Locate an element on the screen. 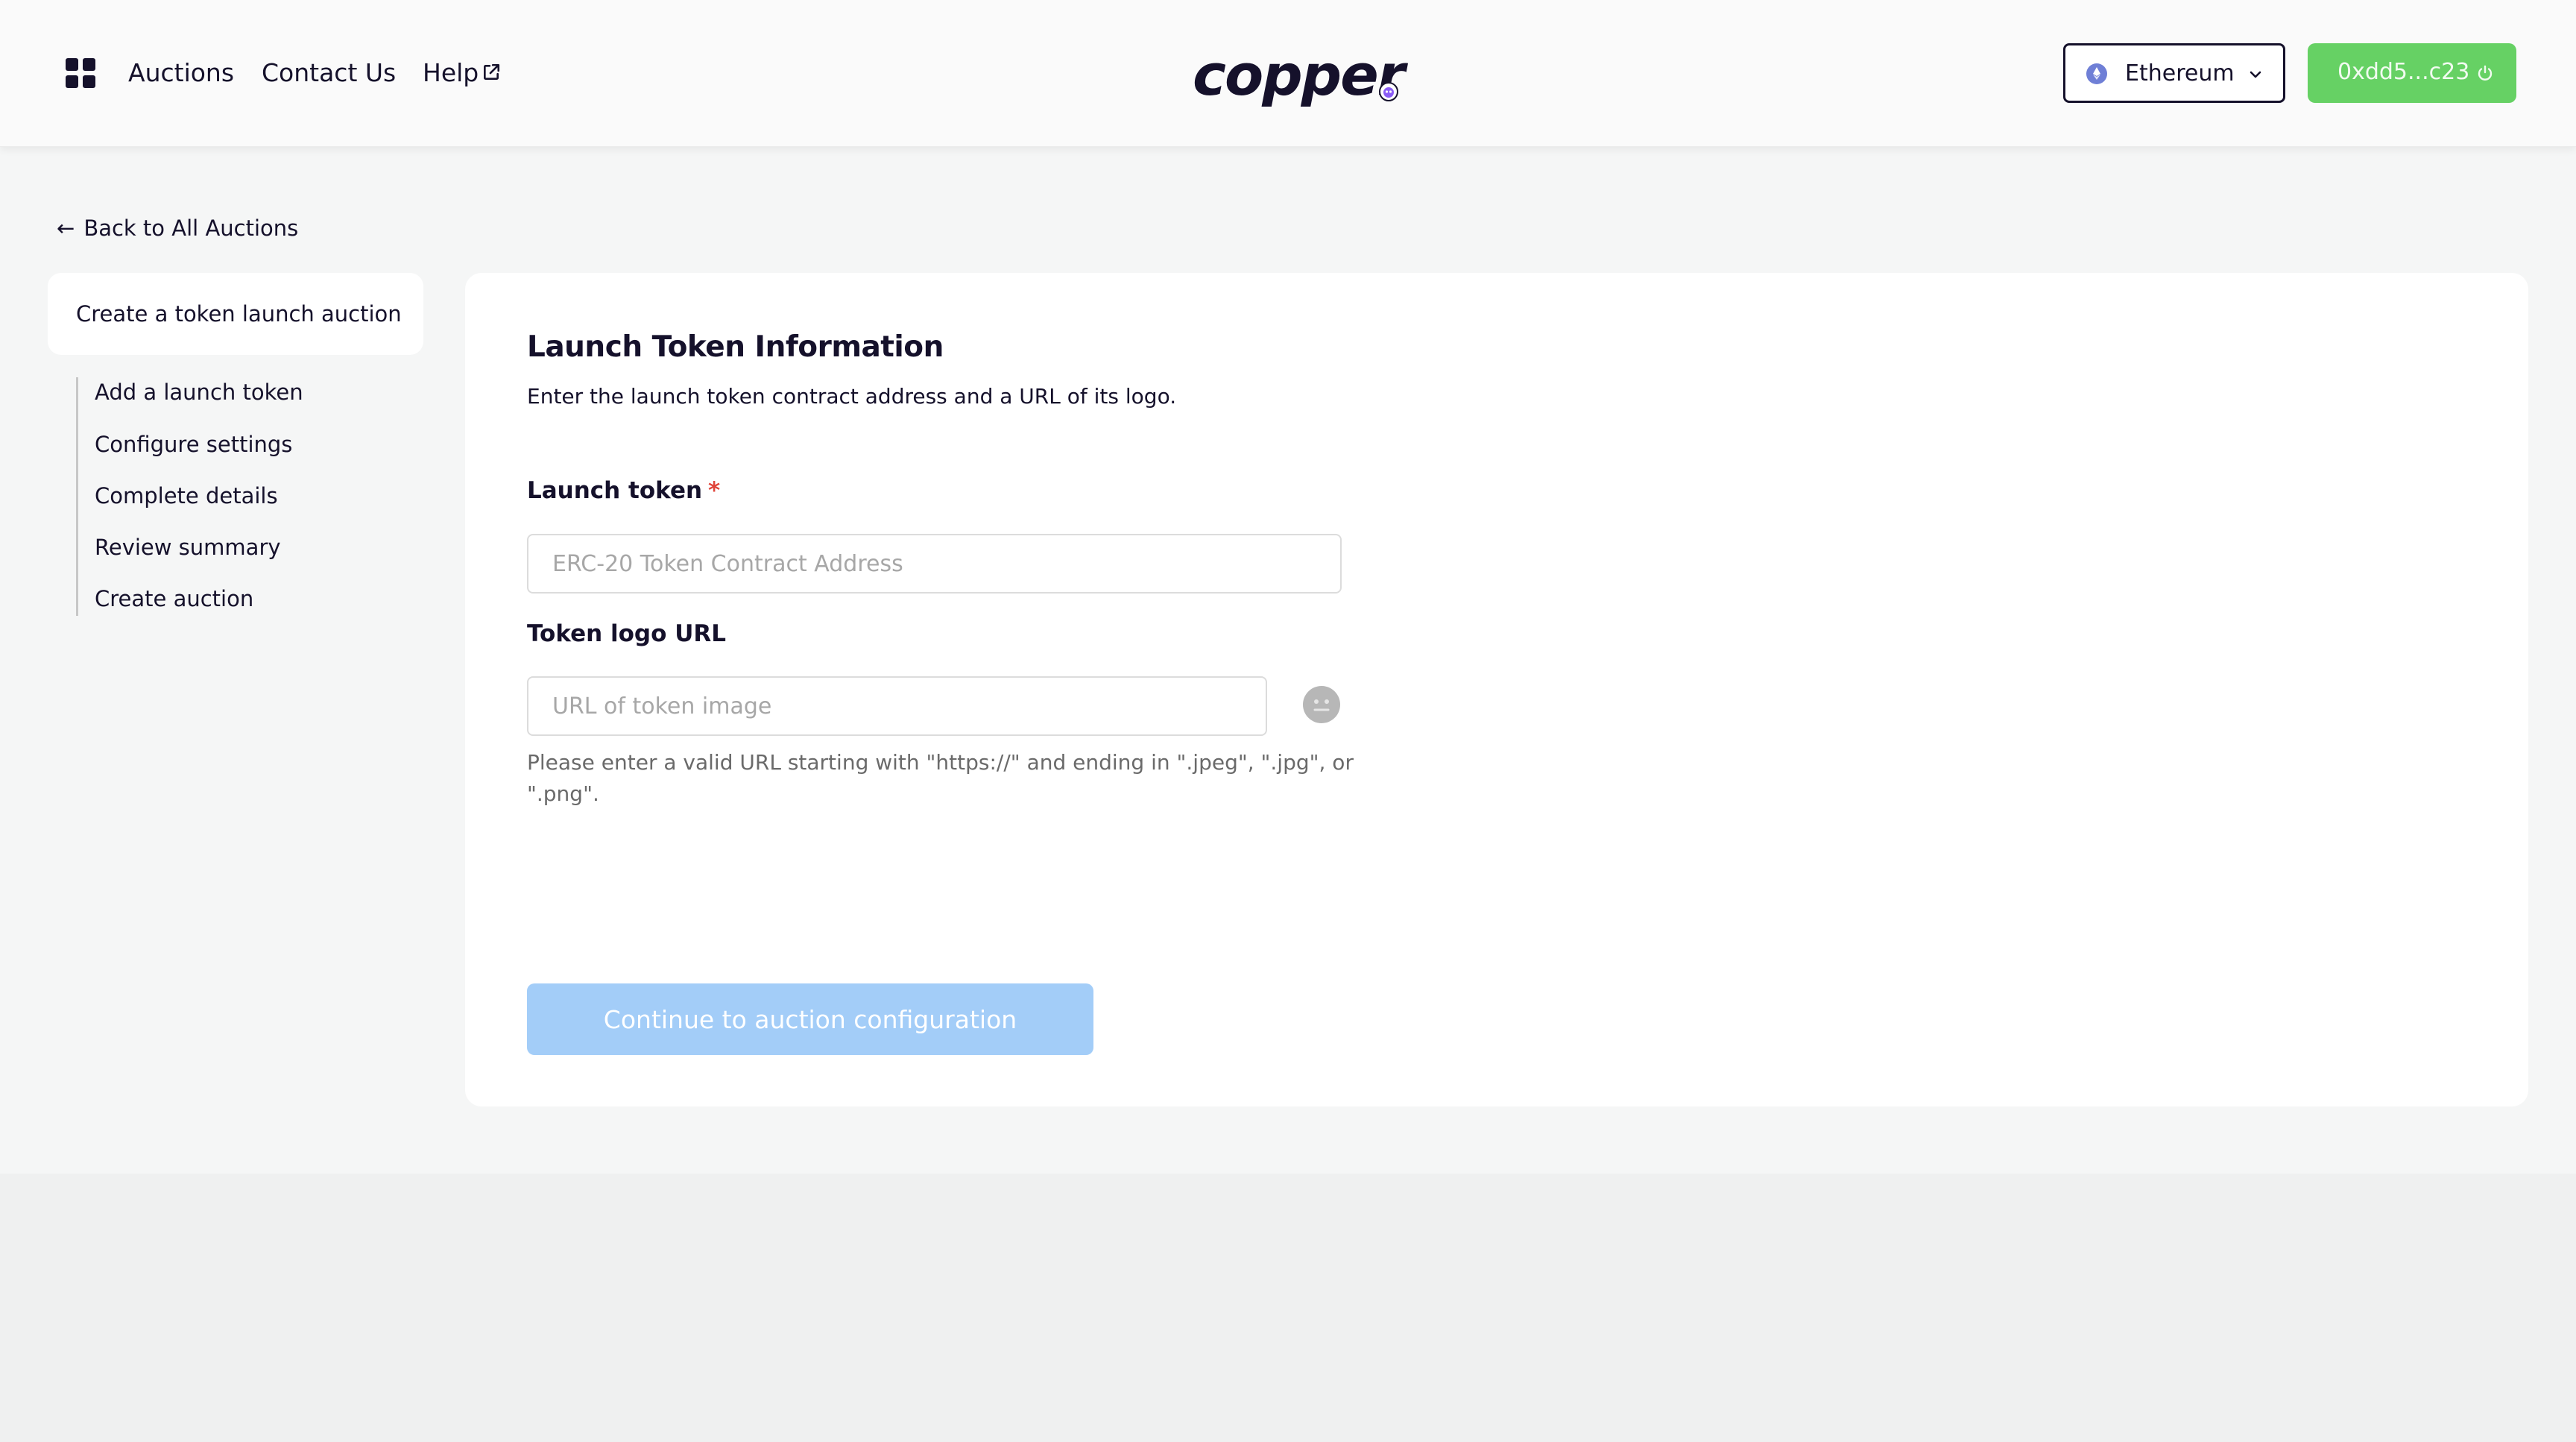  step-item: Configure settings is located at coordinates (193, 444).